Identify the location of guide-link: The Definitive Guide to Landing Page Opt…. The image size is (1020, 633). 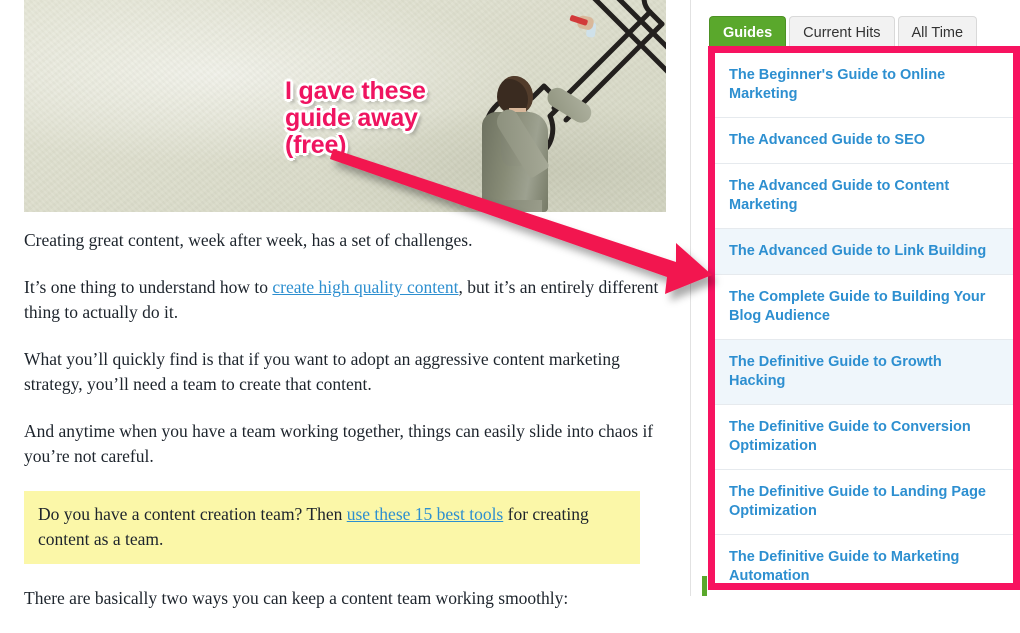
(864, 502).